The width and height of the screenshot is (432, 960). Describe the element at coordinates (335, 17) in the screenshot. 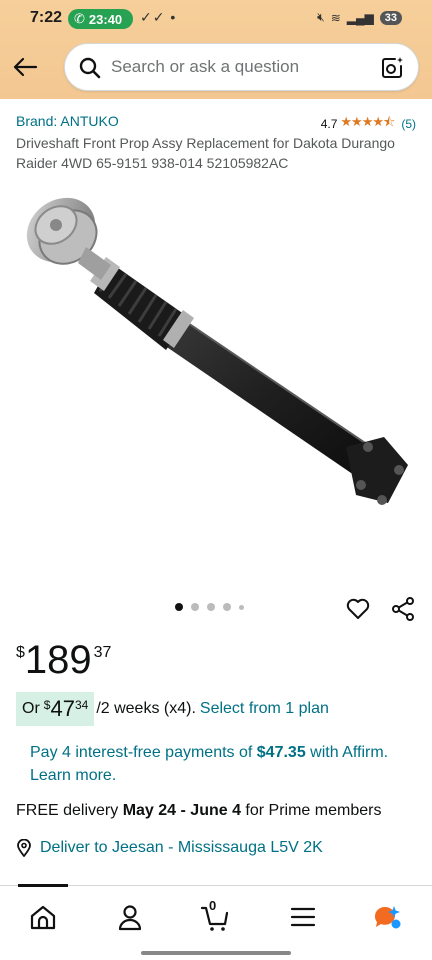

I see `wifi-icon: ≋` at that location.